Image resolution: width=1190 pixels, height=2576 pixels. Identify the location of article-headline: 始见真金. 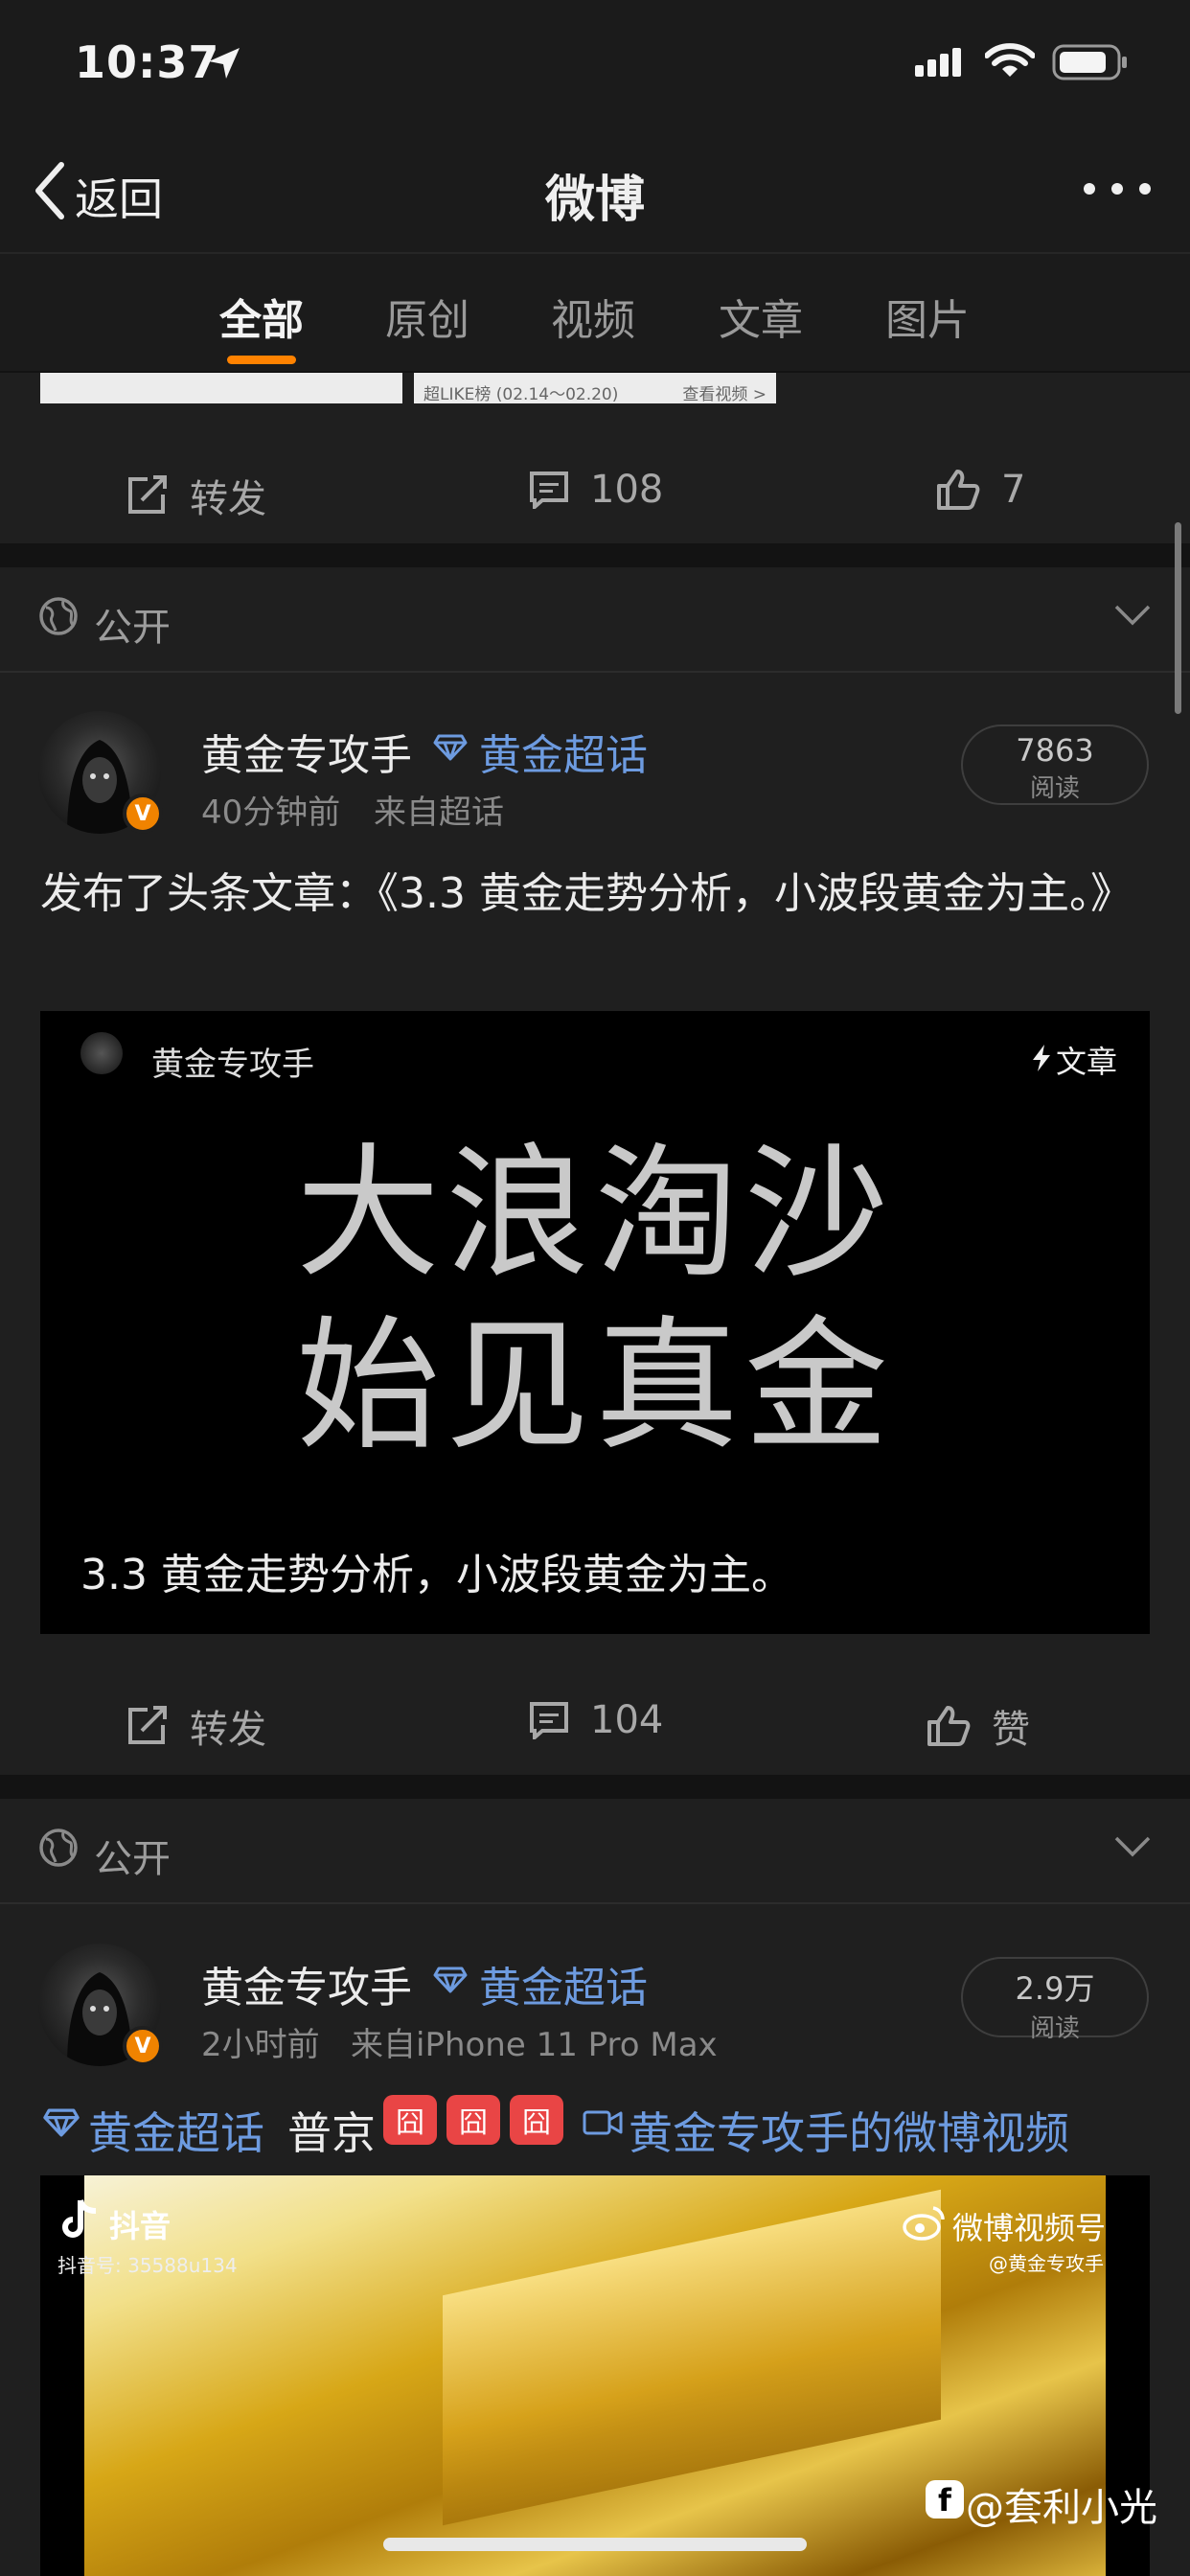
(594, 1387).